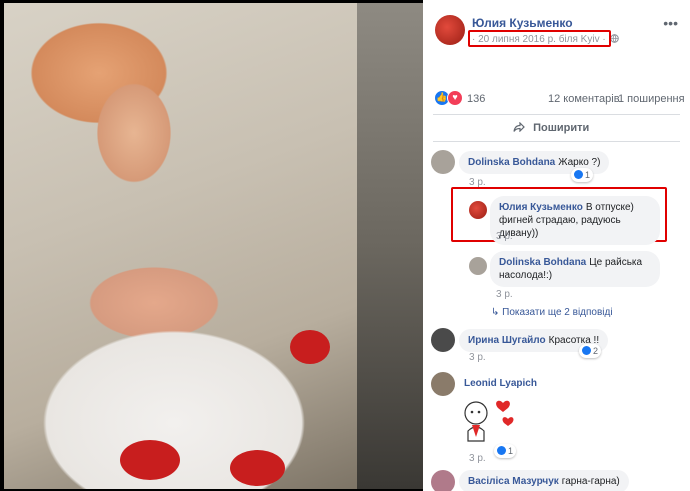 This screenshot has height=491, width=690. I want to click on comment-author-bubble: Leonid Lyapich, so click(502, 383).